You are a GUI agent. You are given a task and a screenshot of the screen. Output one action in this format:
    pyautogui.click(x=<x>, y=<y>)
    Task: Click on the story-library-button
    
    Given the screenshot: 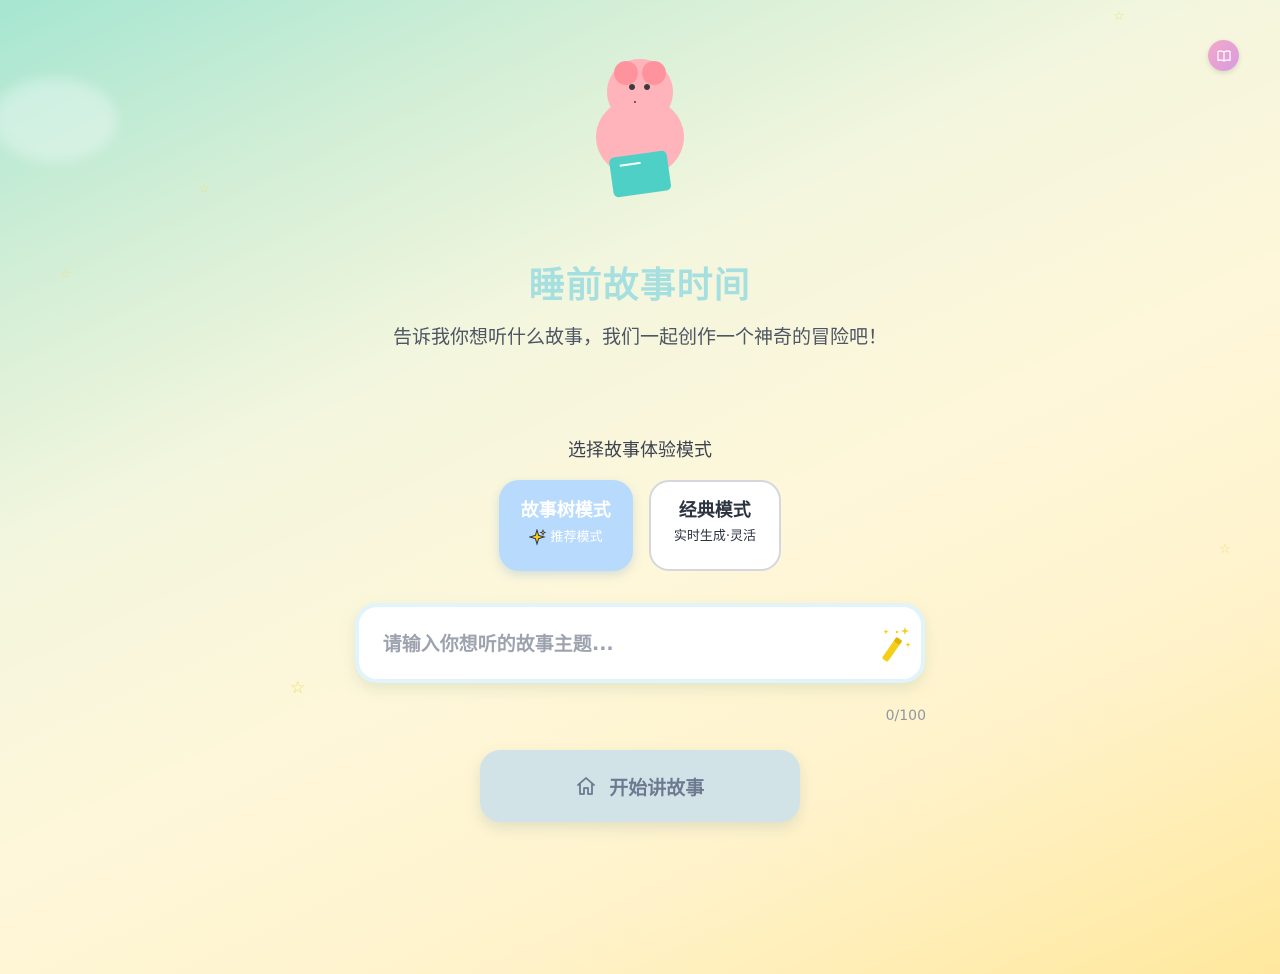 What is the action you would take?
    pyautogui.click(x=1223, y=55)
    